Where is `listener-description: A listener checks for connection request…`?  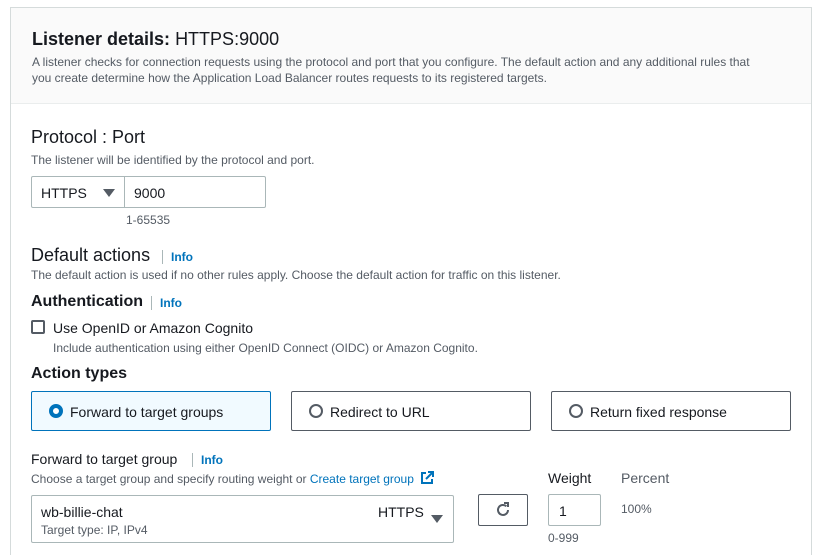
listener-description: A listener checks for connection request… is located at coordinates (391, 70).